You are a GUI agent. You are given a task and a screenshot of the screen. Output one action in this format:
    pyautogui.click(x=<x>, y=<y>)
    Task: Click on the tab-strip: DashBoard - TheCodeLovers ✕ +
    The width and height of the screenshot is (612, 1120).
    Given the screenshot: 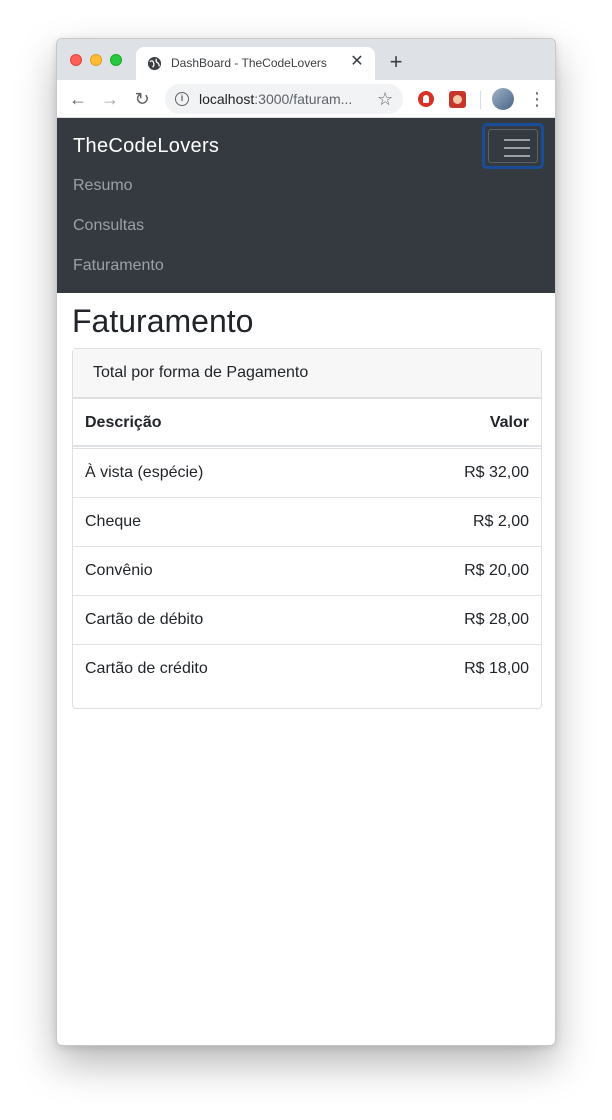 What is the action you would take?
    pyautogui.click(x=306, y=59)
    